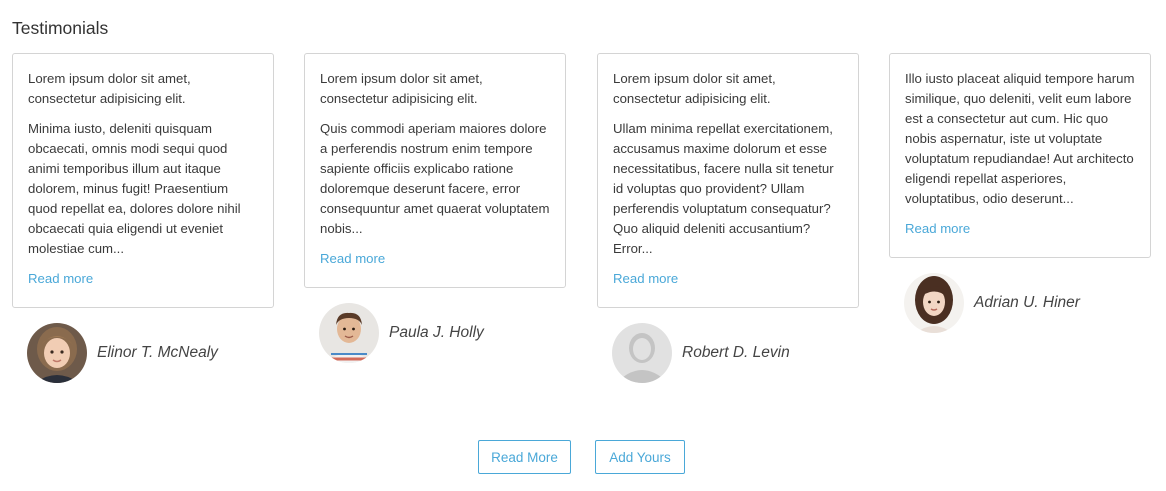 This screenshot has height=491, width=1166. Describe the element at coordinates (349, 333) in the screenshot. I see `man-portrait-icon` at that location.